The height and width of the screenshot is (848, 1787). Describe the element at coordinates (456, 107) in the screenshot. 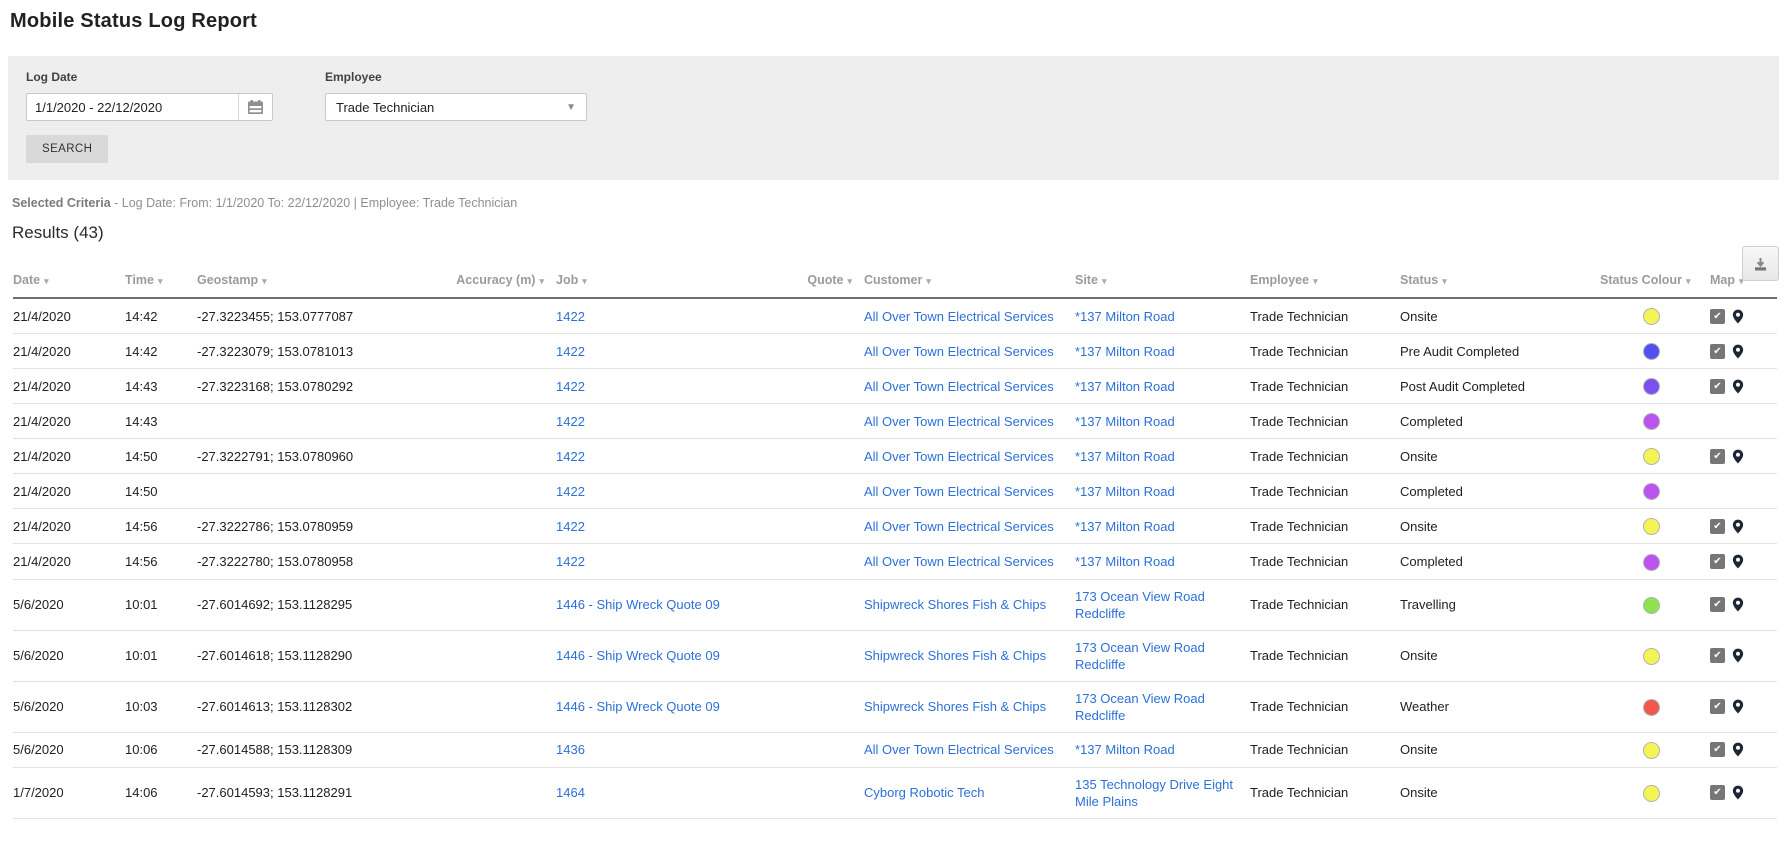

I see `employee-select: Trade Technician ▼` at that location.